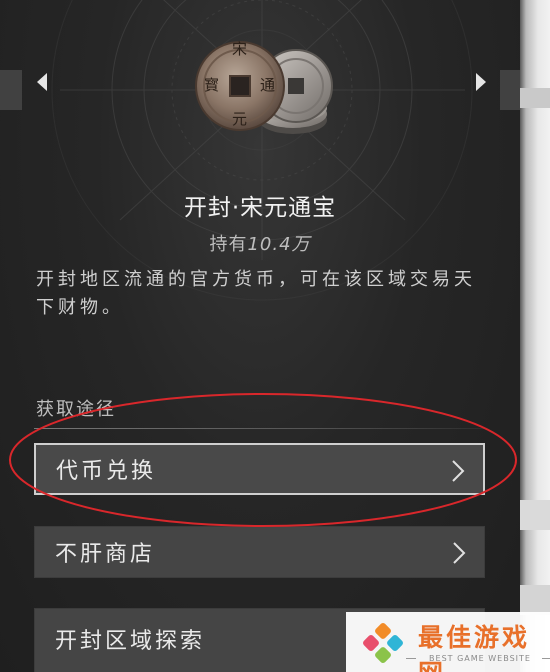  What do you see at coordinates (228, 244) in the screenshot?
I see `holding-prefix: 持有` at bounding box center [228, 244].